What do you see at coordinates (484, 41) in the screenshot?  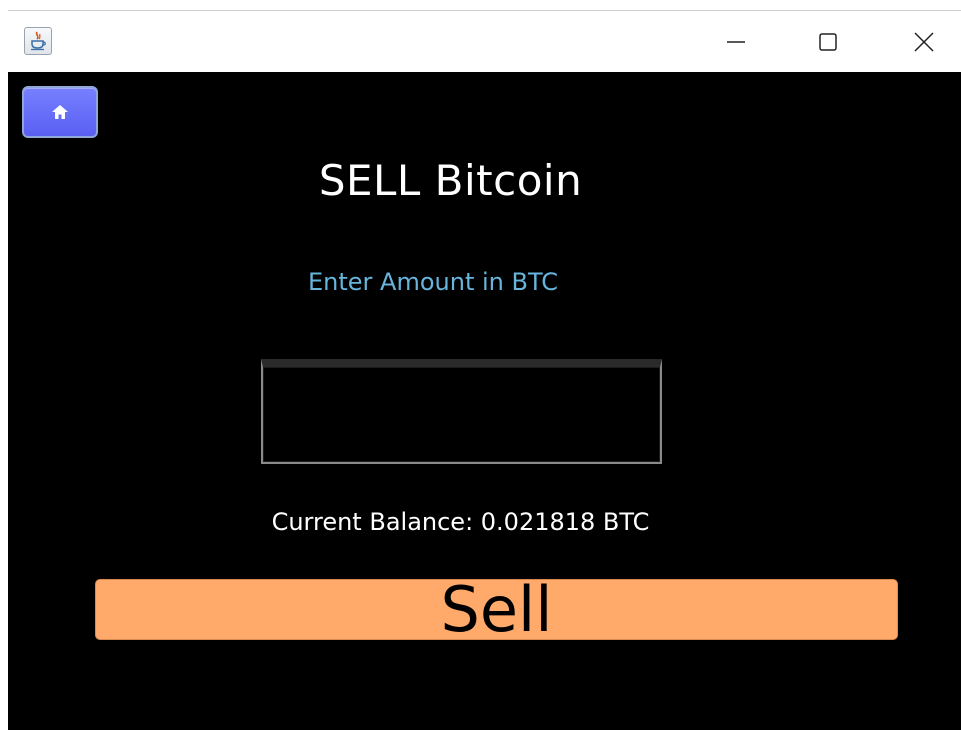 I see `title-bar` at bounding box center [484, 41].